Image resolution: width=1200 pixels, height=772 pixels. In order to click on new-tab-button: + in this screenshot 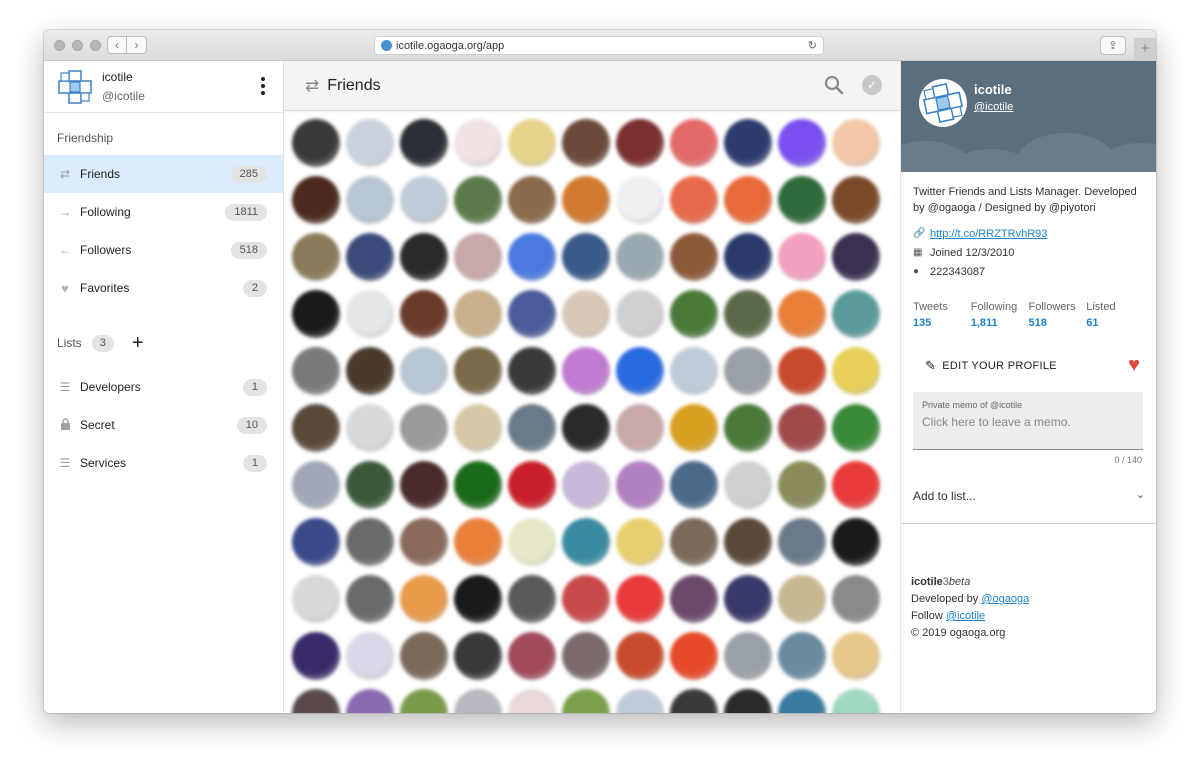, I will do `click(1145, 49)`.